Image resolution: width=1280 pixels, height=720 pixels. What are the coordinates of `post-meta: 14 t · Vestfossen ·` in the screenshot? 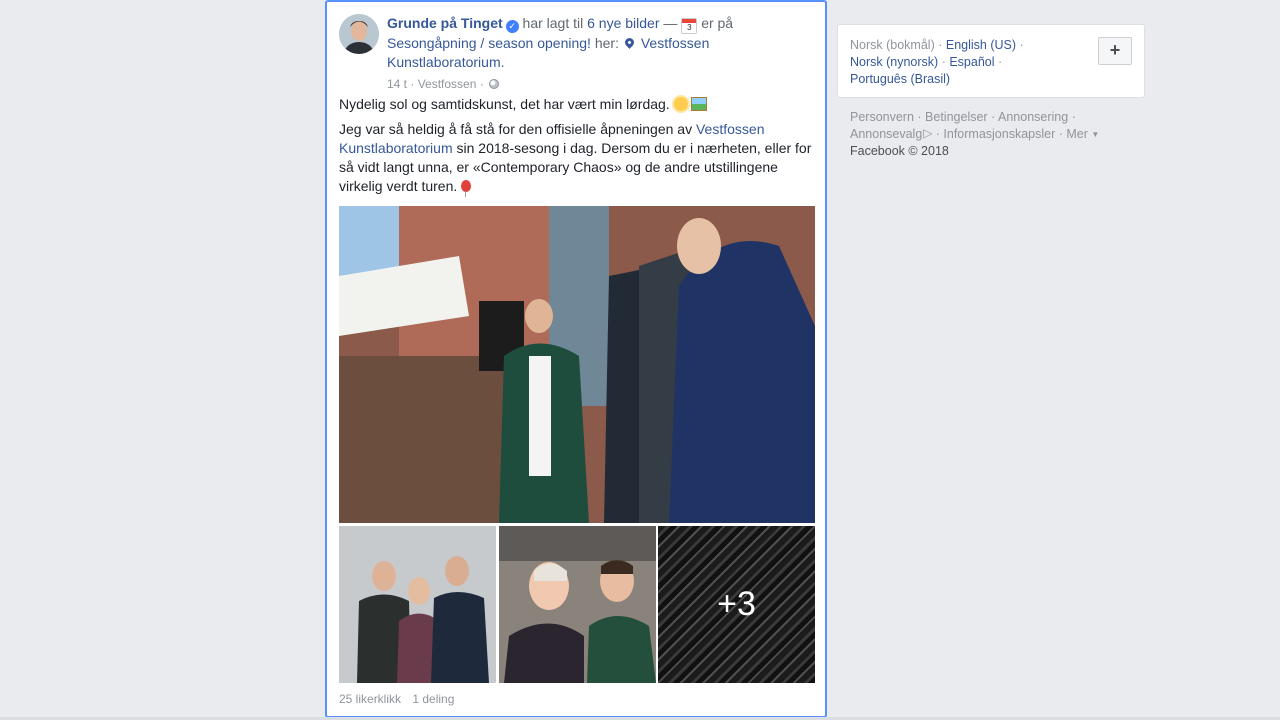 It's located at (601, 84).